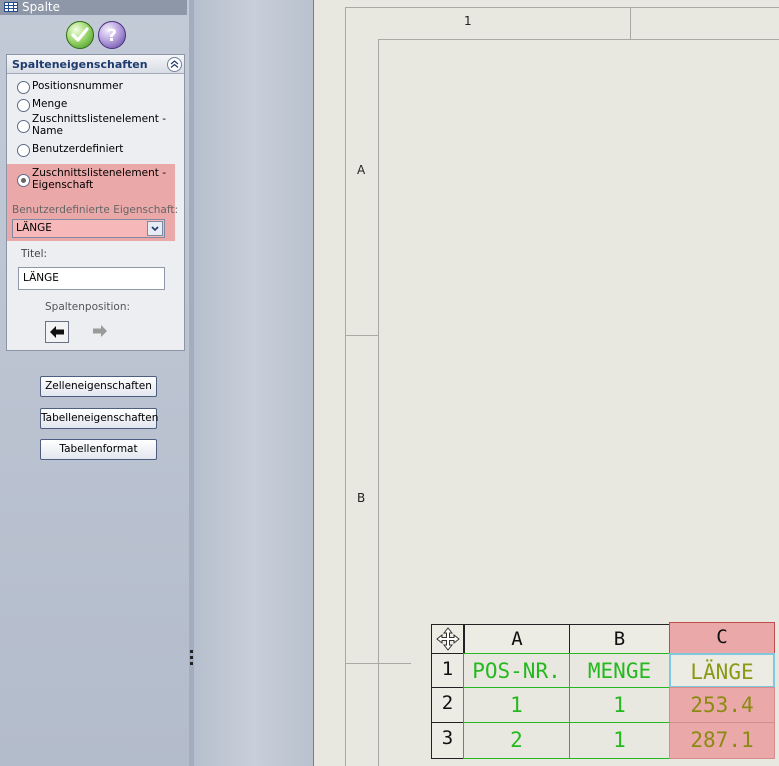 Image resolution: width=779 pixels, height=766 pixels. I want to click on group-title: Spalteneigenschaften, so click(80, 64).